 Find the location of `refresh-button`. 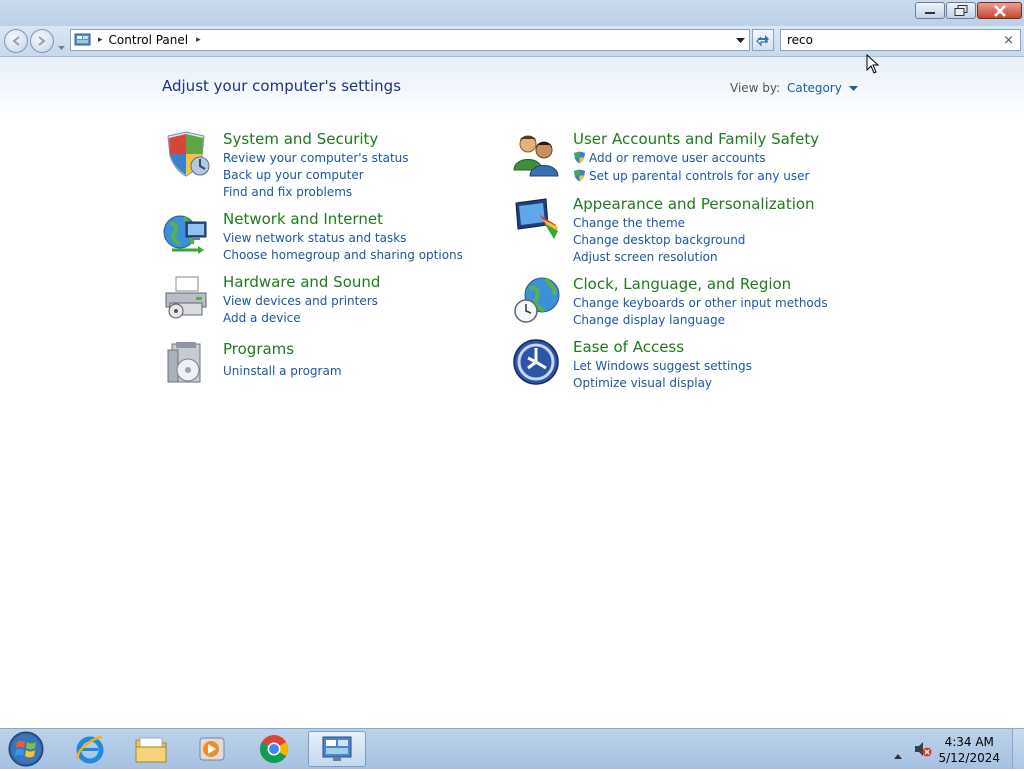

refresh-button is located at coordinates (763, 40).